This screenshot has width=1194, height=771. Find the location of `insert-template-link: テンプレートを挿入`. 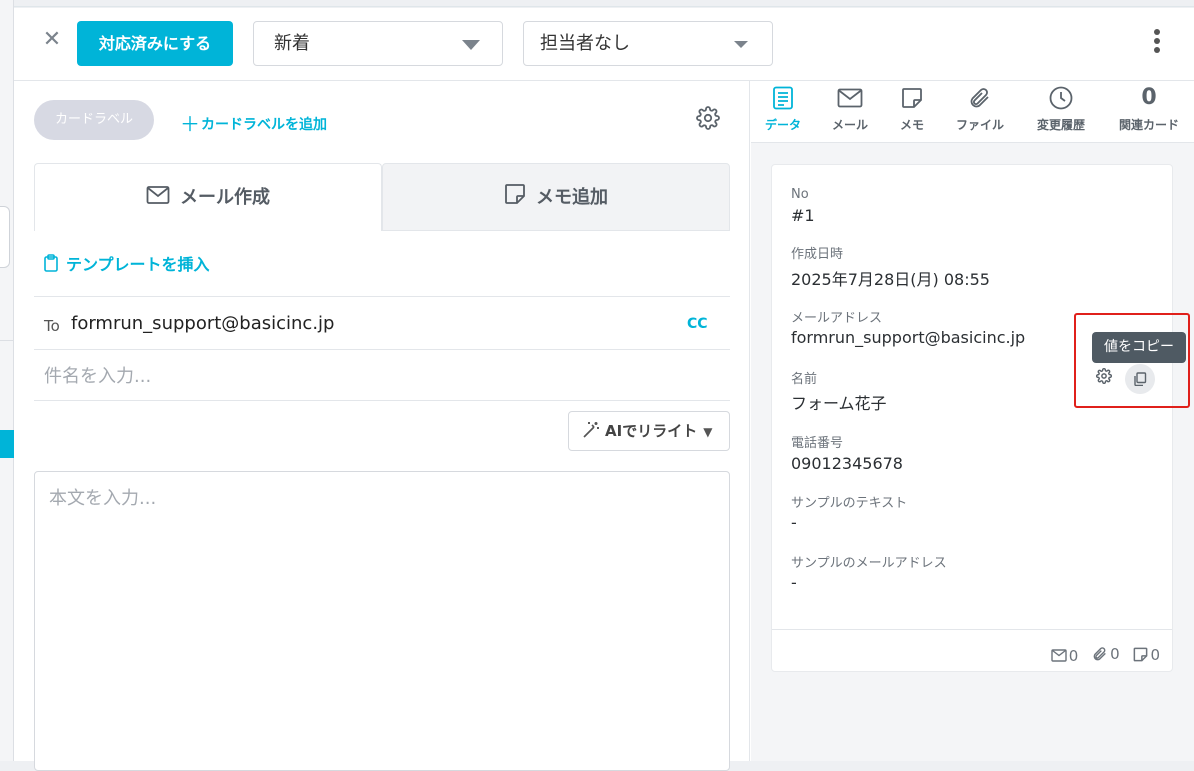

insert-template-link: テンプレートを挿入 is located at coordinates (127, 263).